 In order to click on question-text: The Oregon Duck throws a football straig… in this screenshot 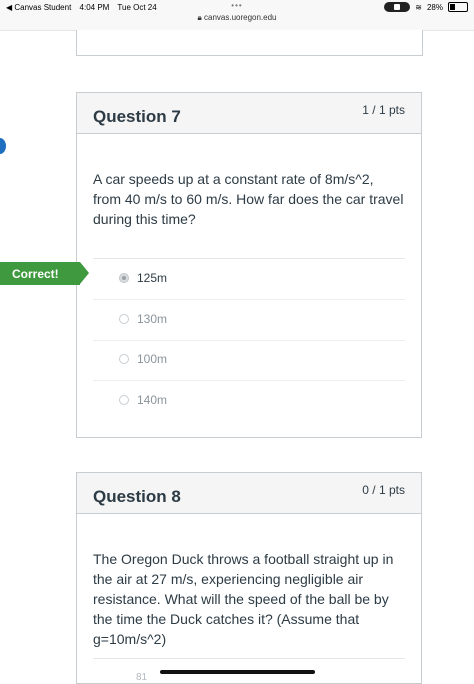, I will do `click(243, 599)`.